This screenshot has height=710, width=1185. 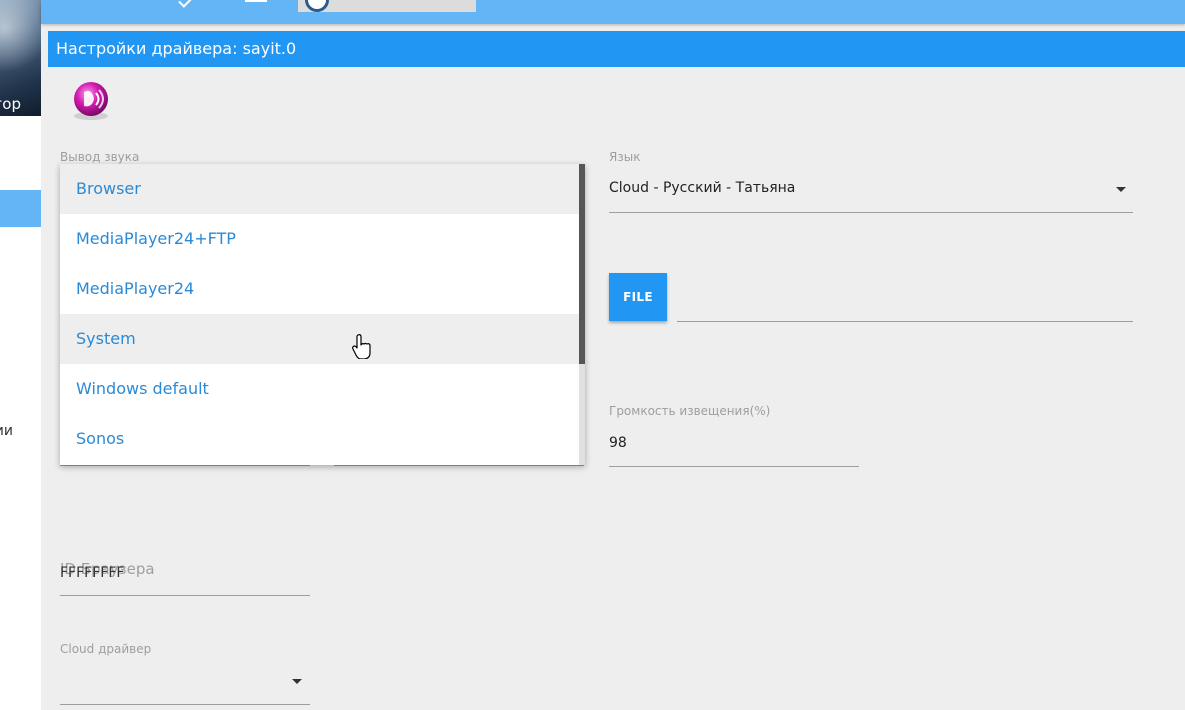 I want to click on sidebar-header: гор, so click(x=20, y=58).